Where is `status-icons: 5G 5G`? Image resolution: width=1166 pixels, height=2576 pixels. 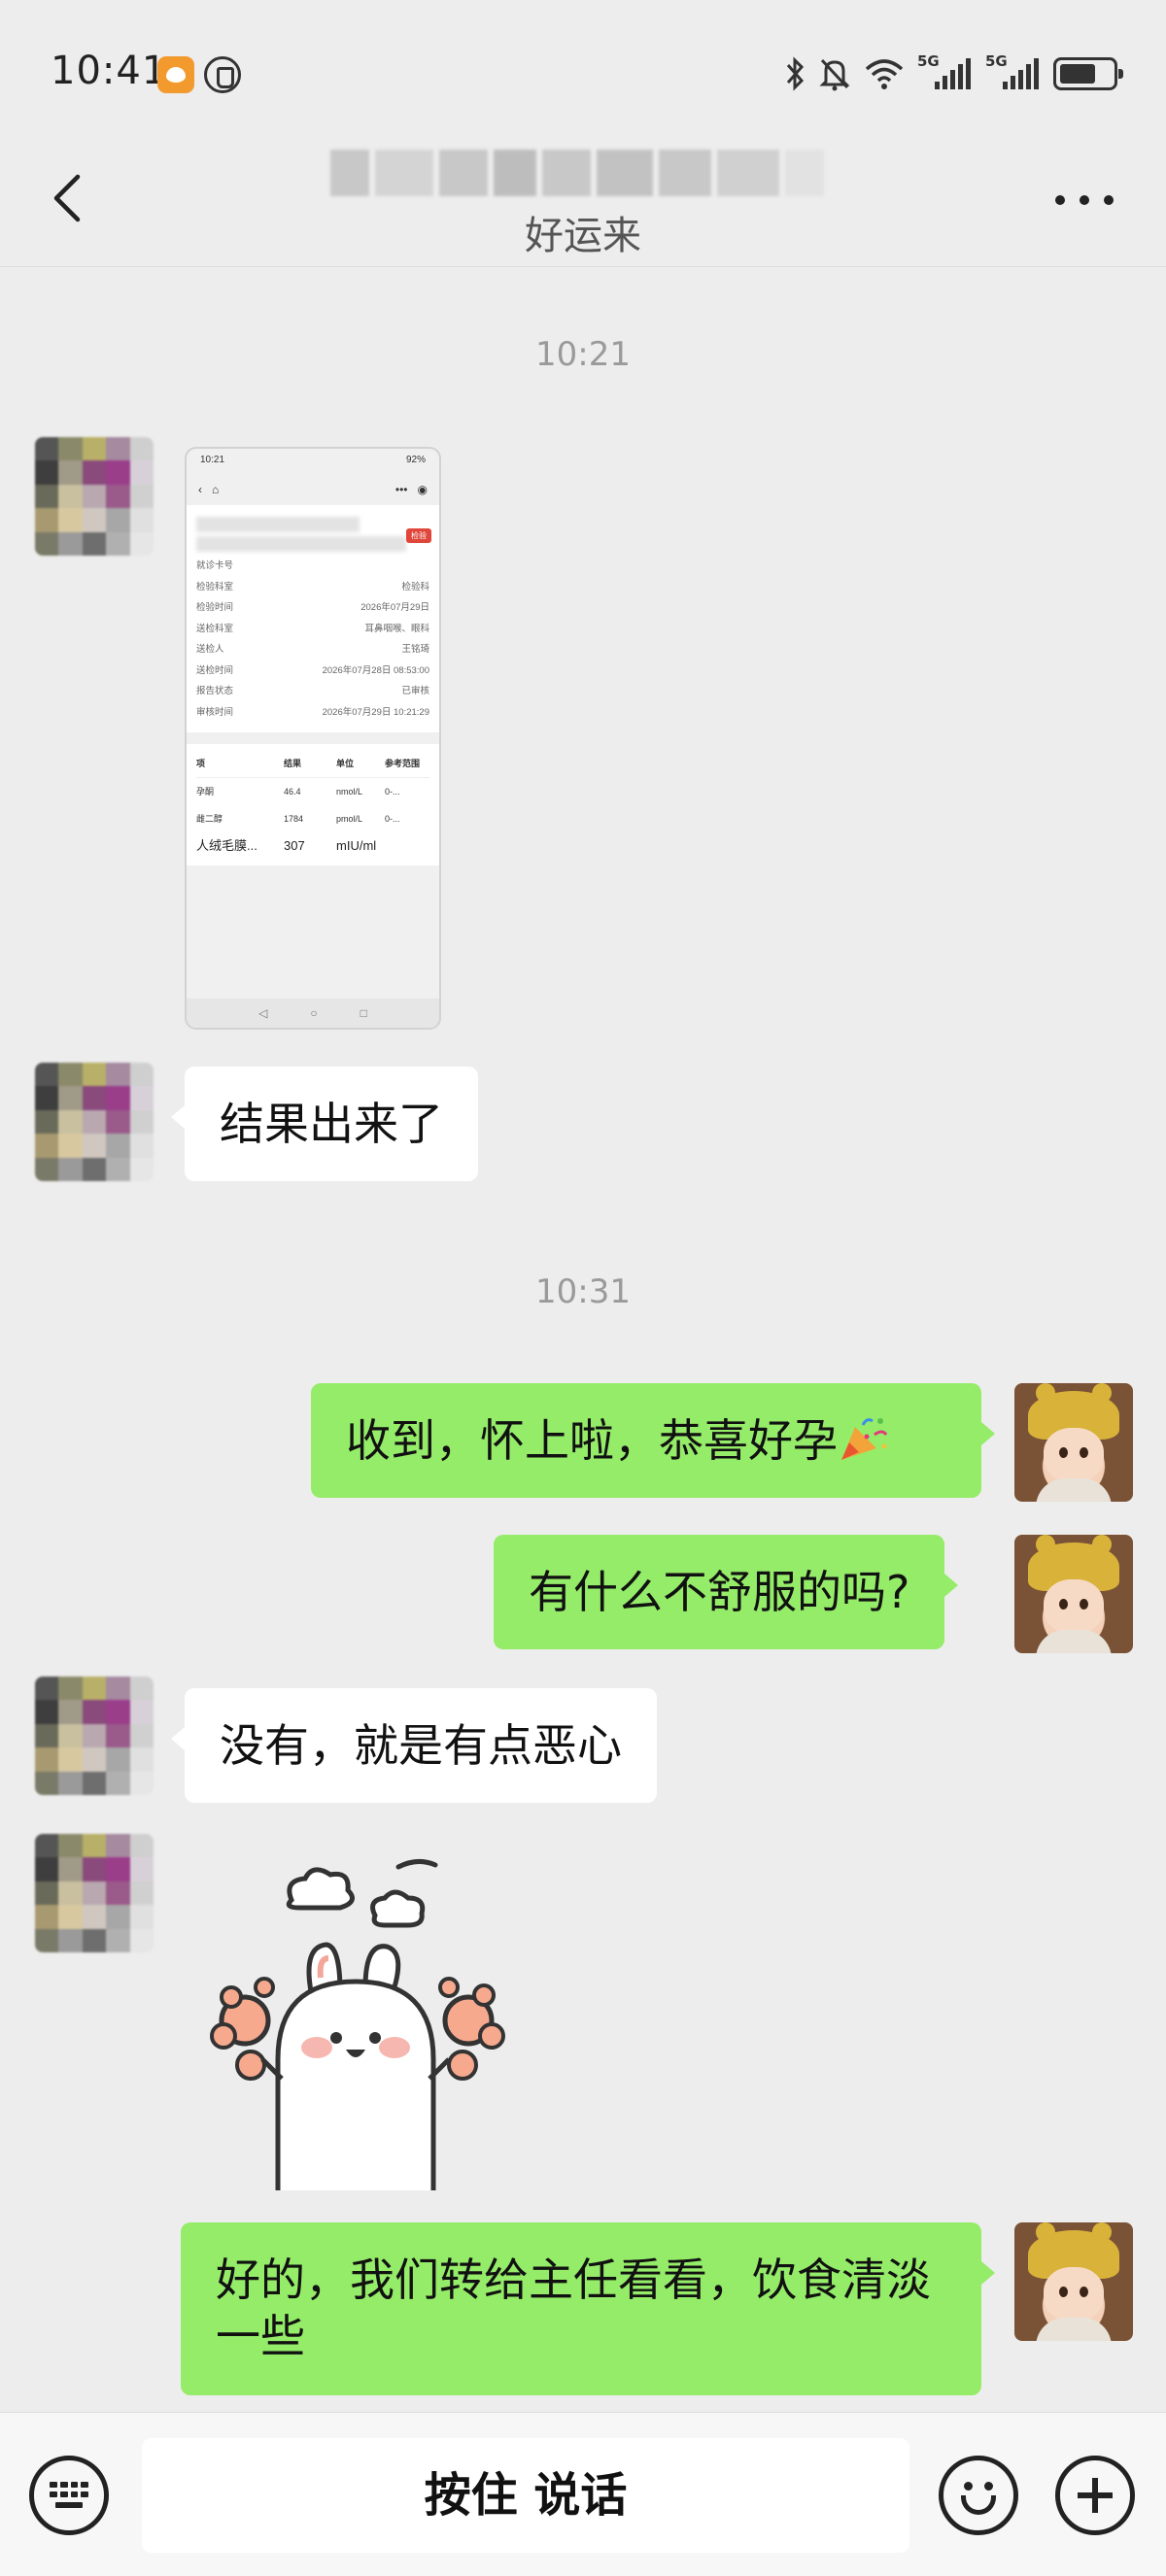 status-icons: 5G 5G is located at coordinates (954, 73).